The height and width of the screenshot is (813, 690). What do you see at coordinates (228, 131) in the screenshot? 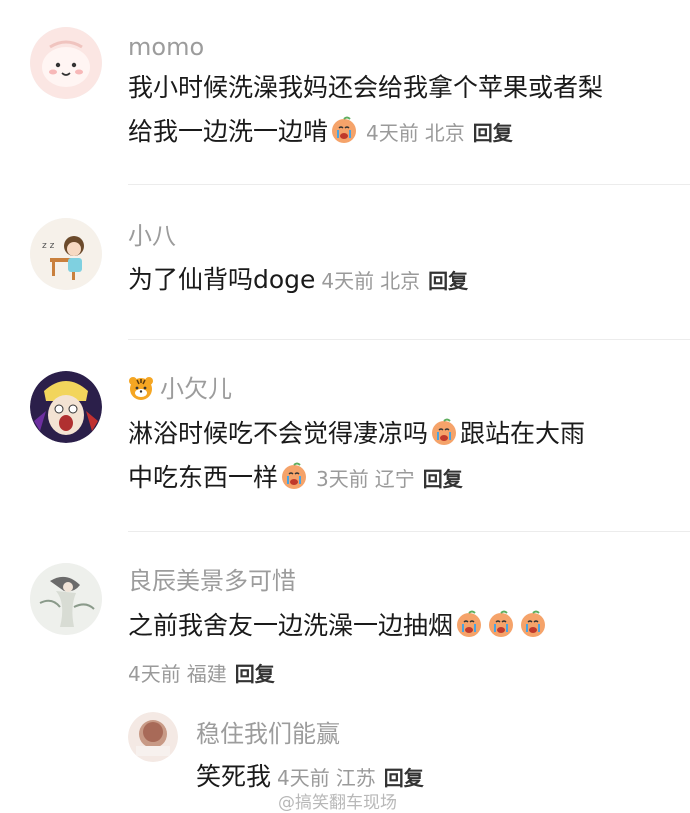
I see `comment-line-text: 给我一边洗一边啃` at bounding box center [228, 131].